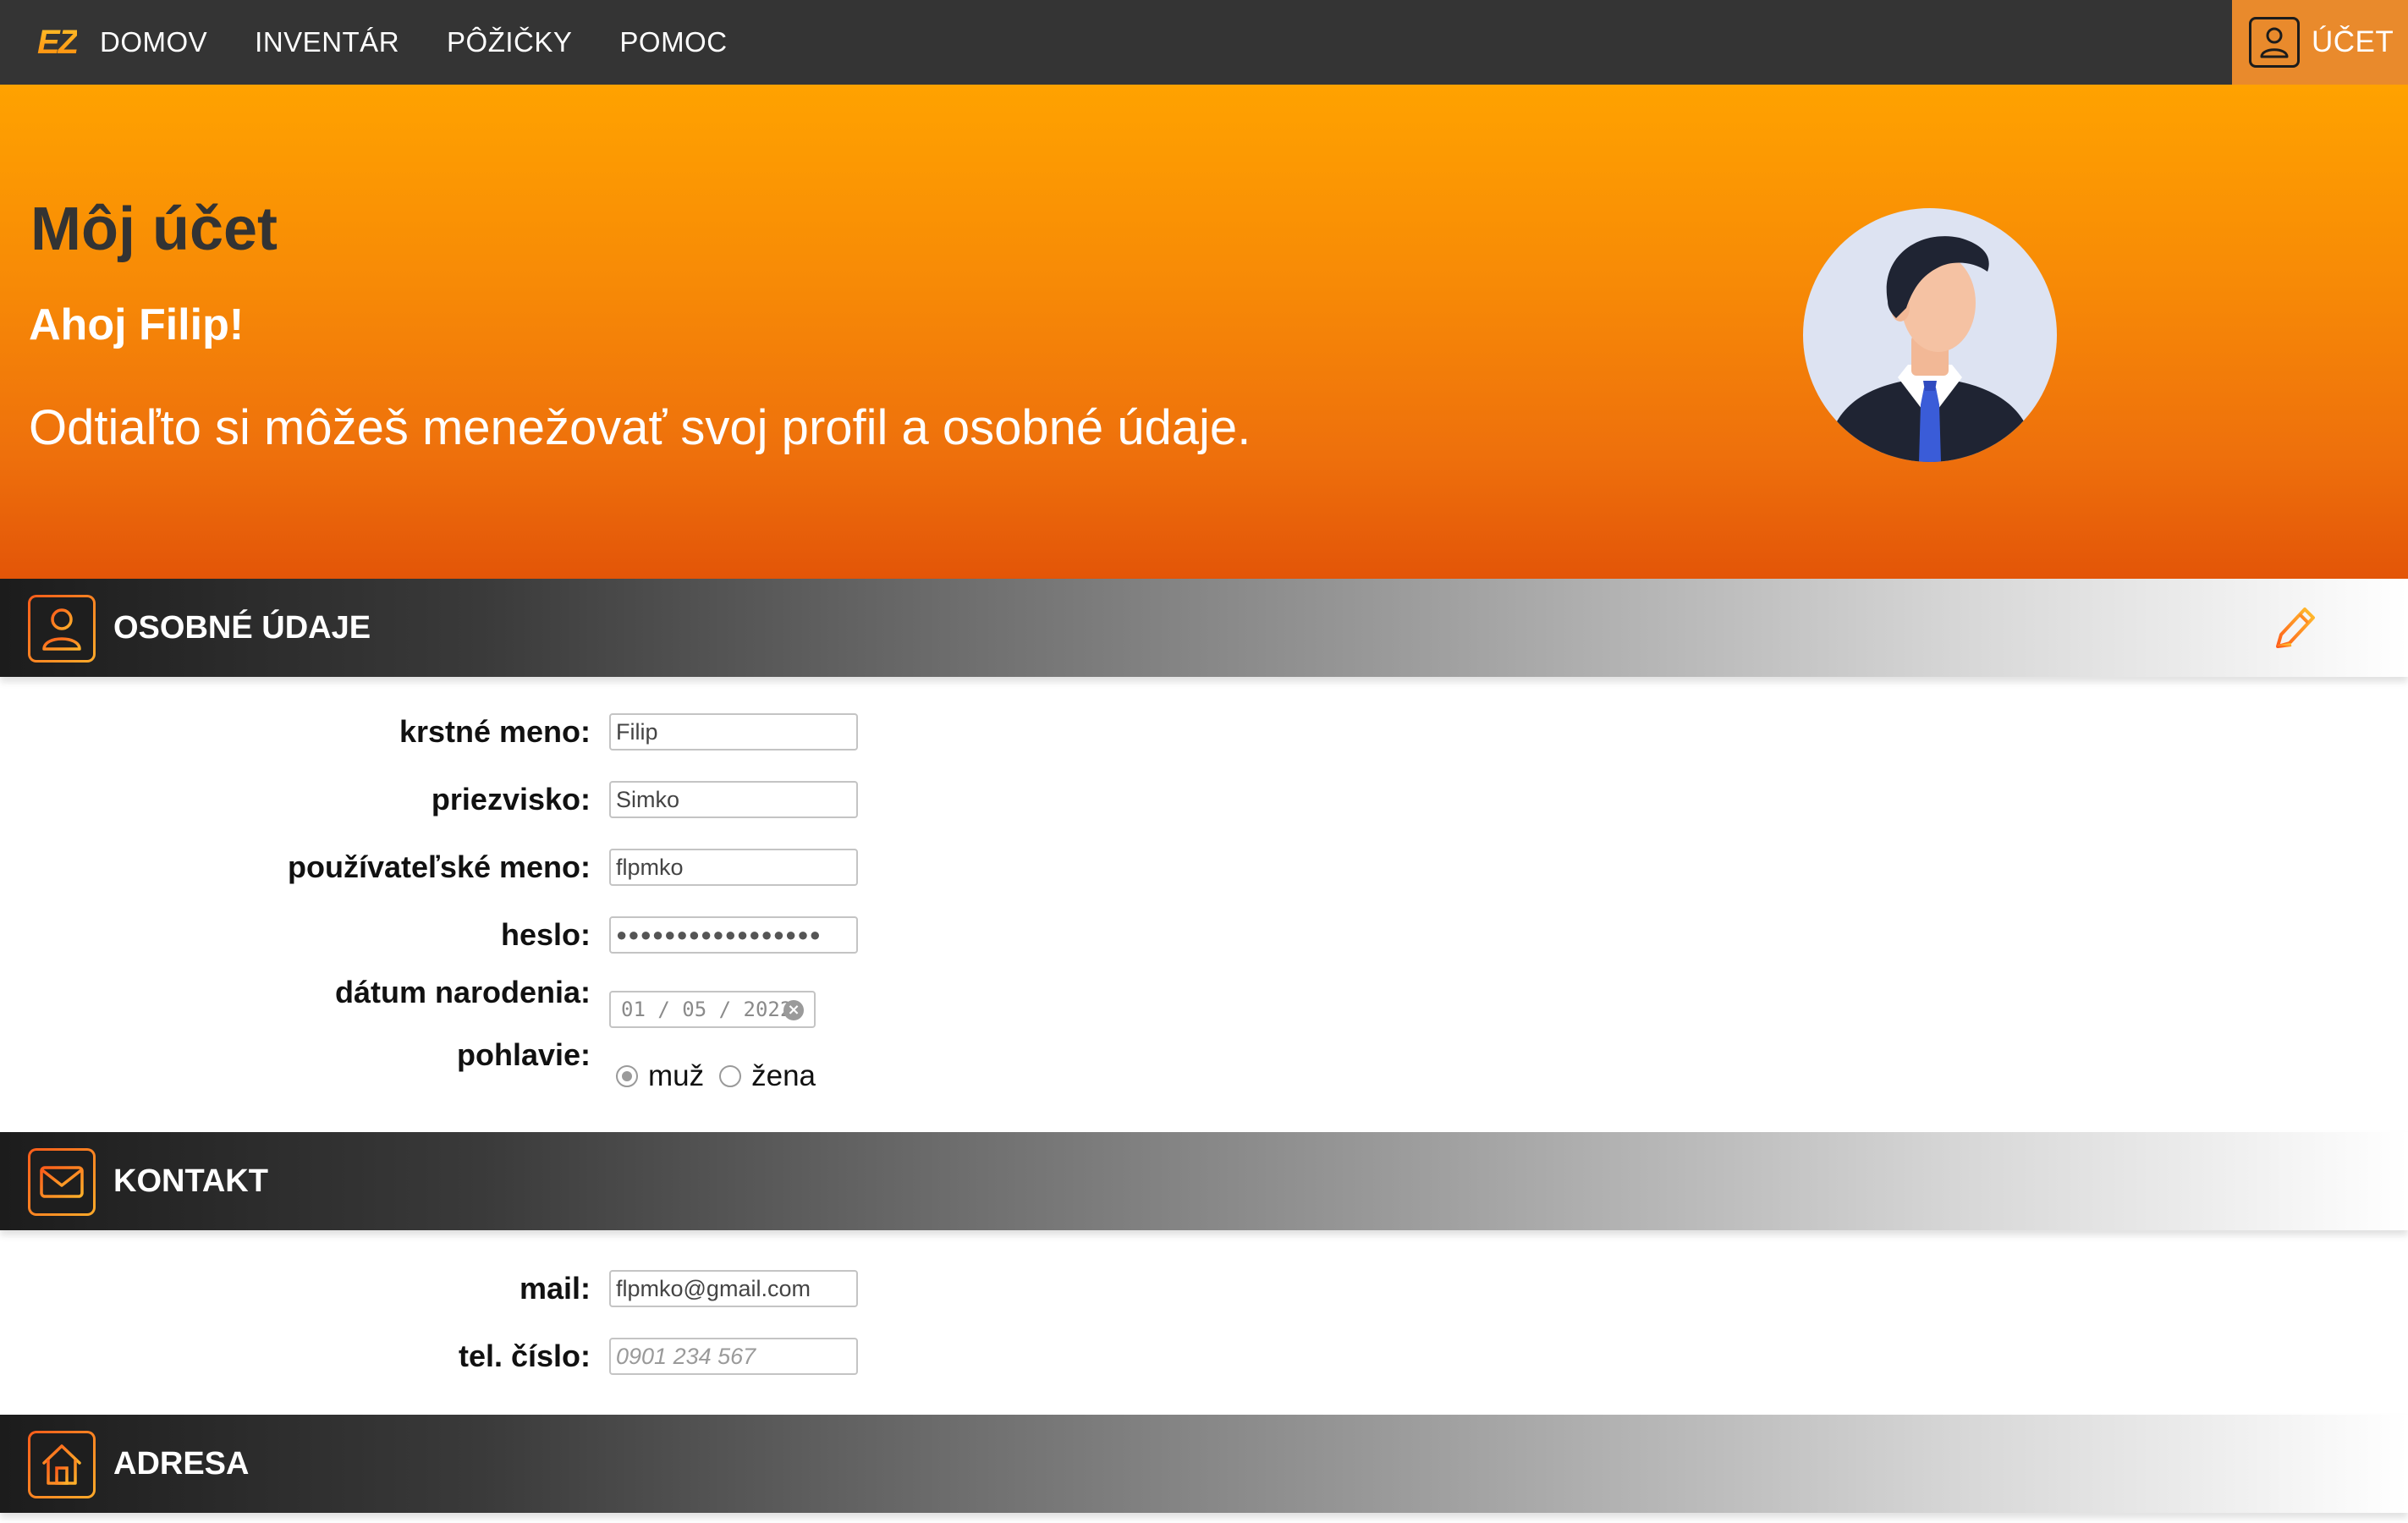 This screenshot has height=1523, width=2408. What do you see at coordinates (733, 1288) in the screenshot?
I see `mail-input` at bounding box center [733, 1288].